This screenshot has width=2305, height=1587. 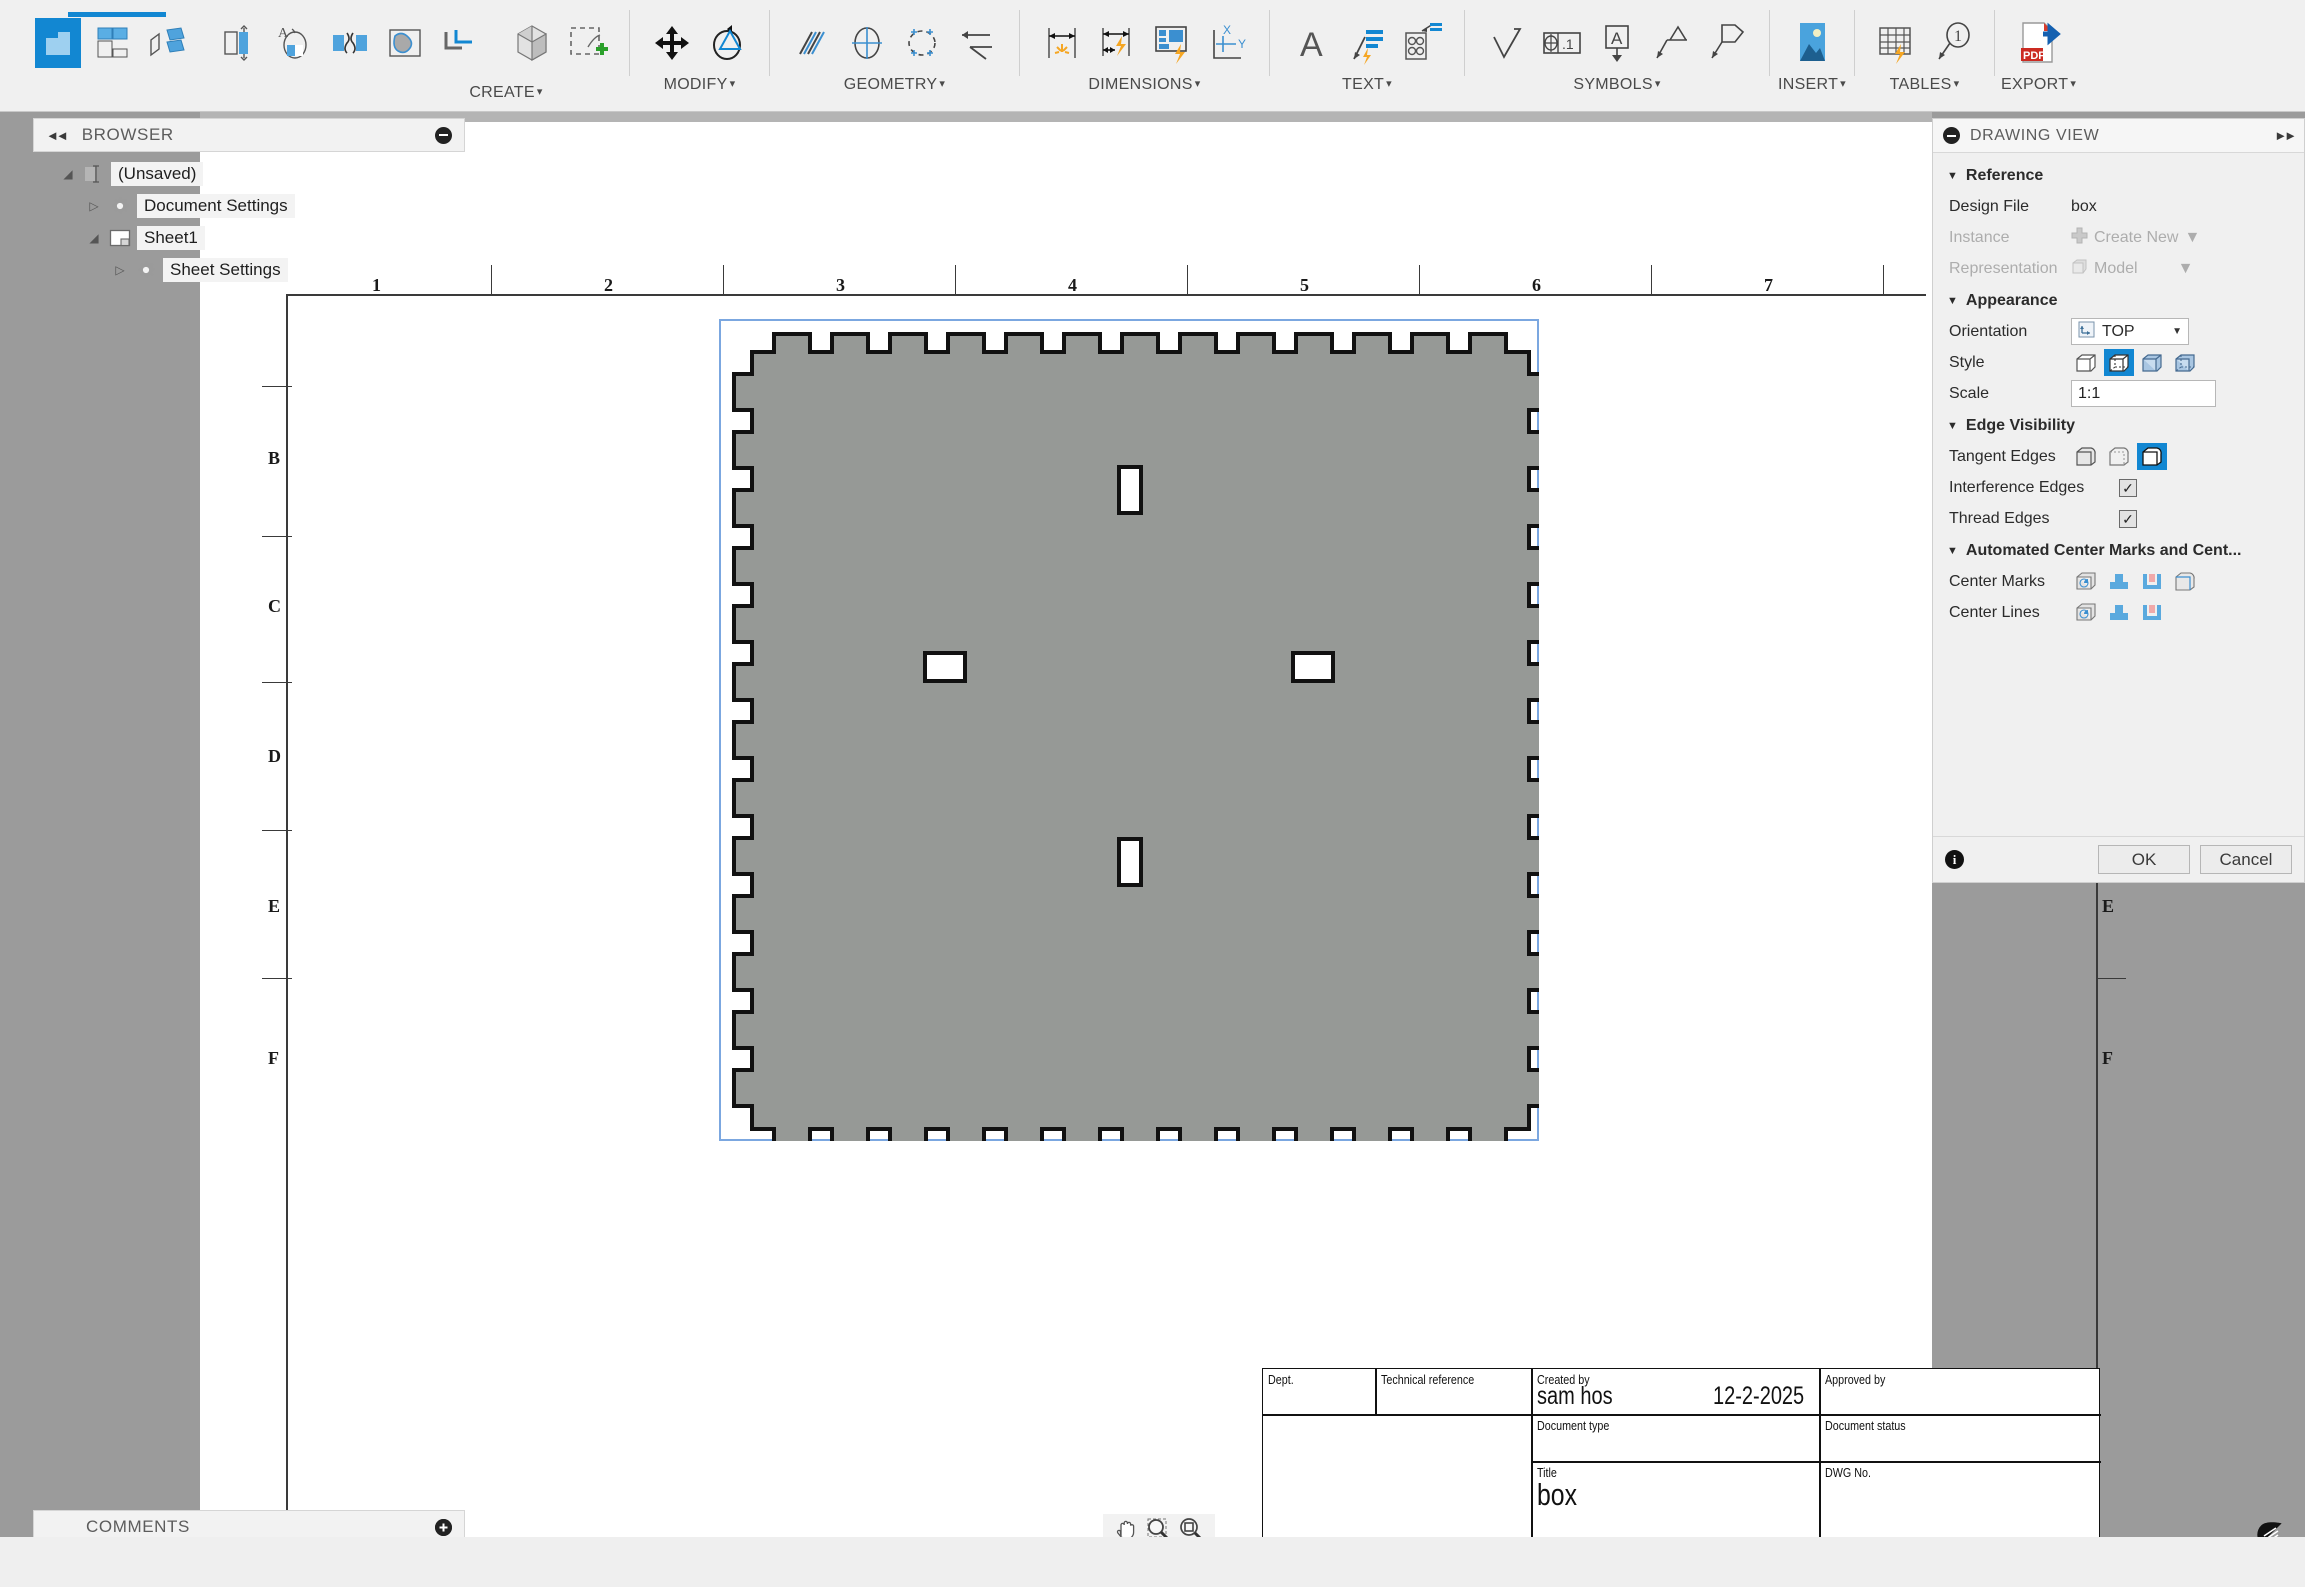 What do you see at coordinates (1672, 43) in the screenshot?
I see `weld-symbol-icon` at bounding box center [1672, 43].